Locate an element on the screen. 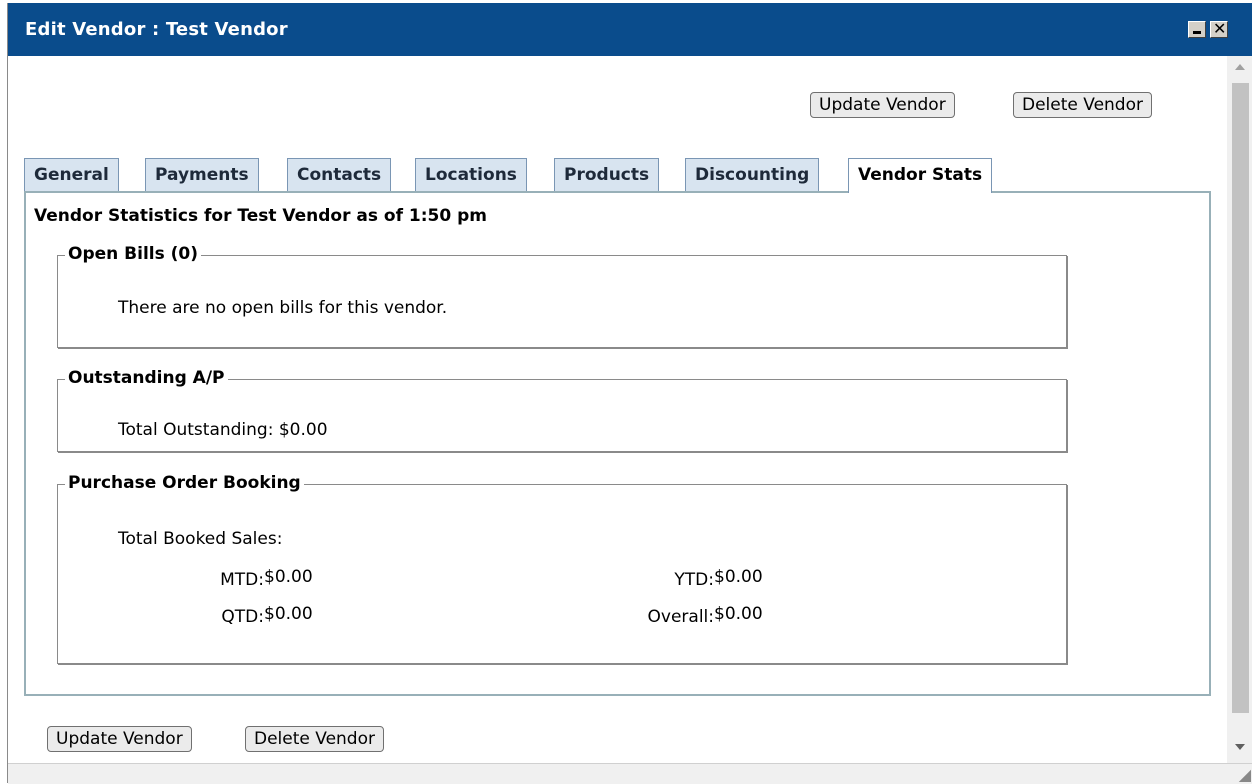  tab-locations: Locations is located at coordinates (471, 175).